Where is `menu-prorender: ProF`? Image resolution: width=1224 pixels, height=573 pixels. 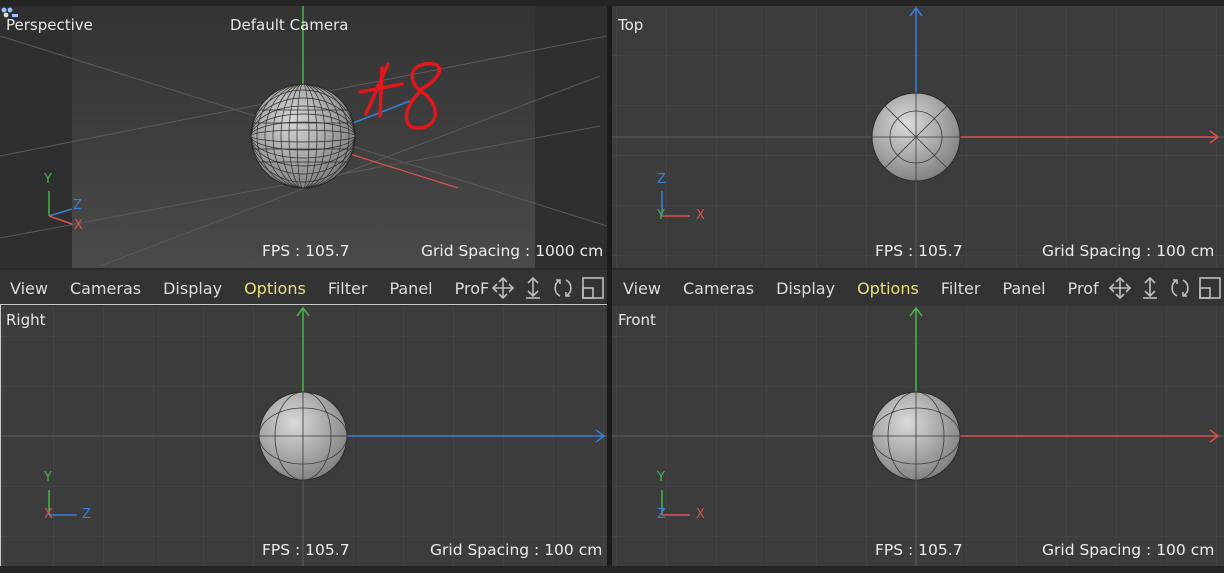 menu-prorender: ProF is located at coordinates (472, 288).